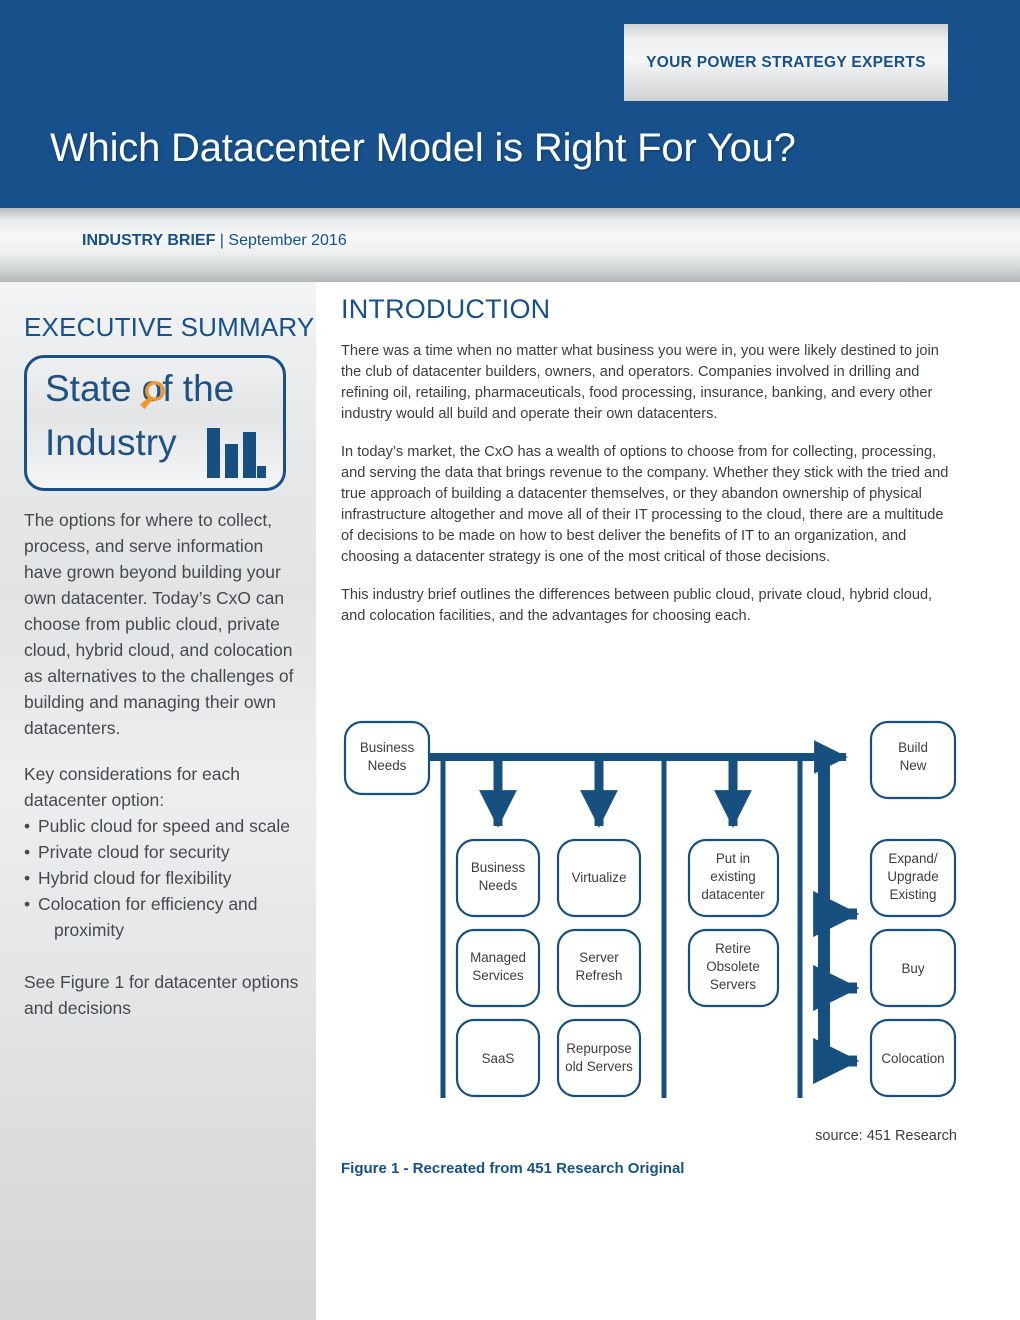  I want to click on logo-line-2-text: Industry, so click(111, 442).